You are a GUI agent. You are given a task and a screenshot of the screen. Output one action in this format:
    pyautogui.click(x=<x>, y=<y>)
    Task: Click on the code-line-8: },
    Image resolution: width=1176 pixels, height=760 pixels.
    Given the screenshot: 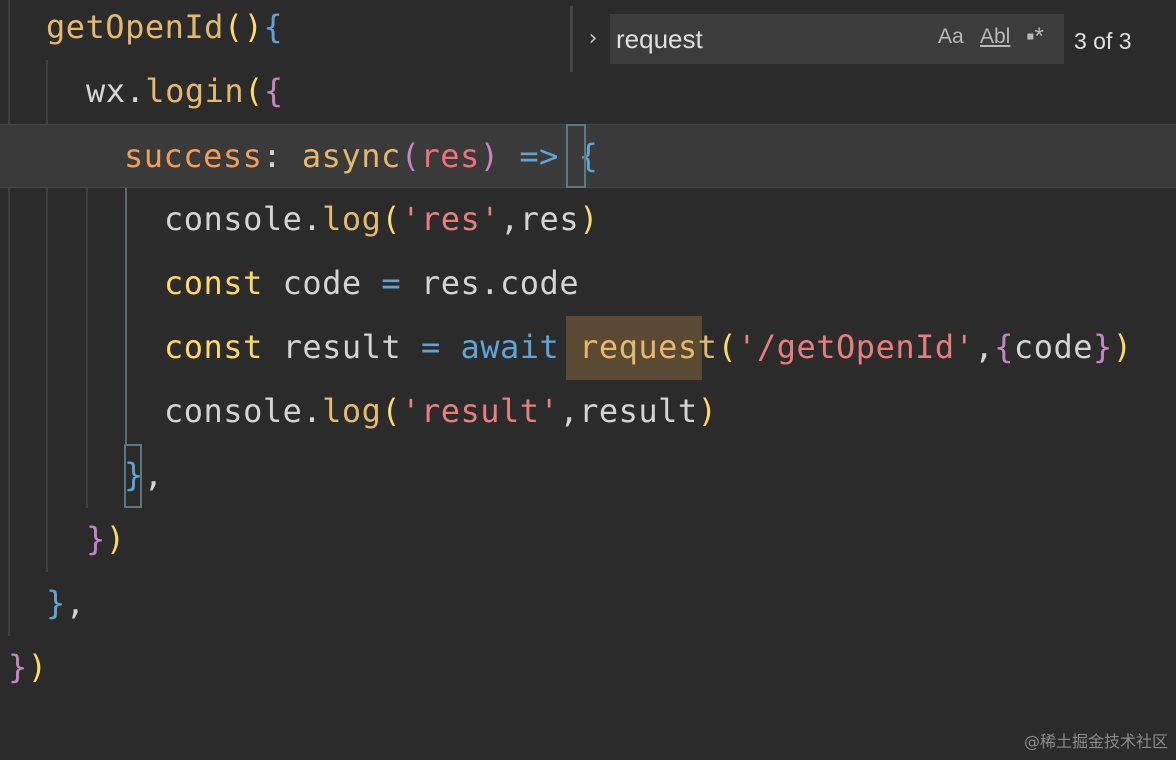 What is the action you would take?
    pyautogui.click(x=588, y=475)
    